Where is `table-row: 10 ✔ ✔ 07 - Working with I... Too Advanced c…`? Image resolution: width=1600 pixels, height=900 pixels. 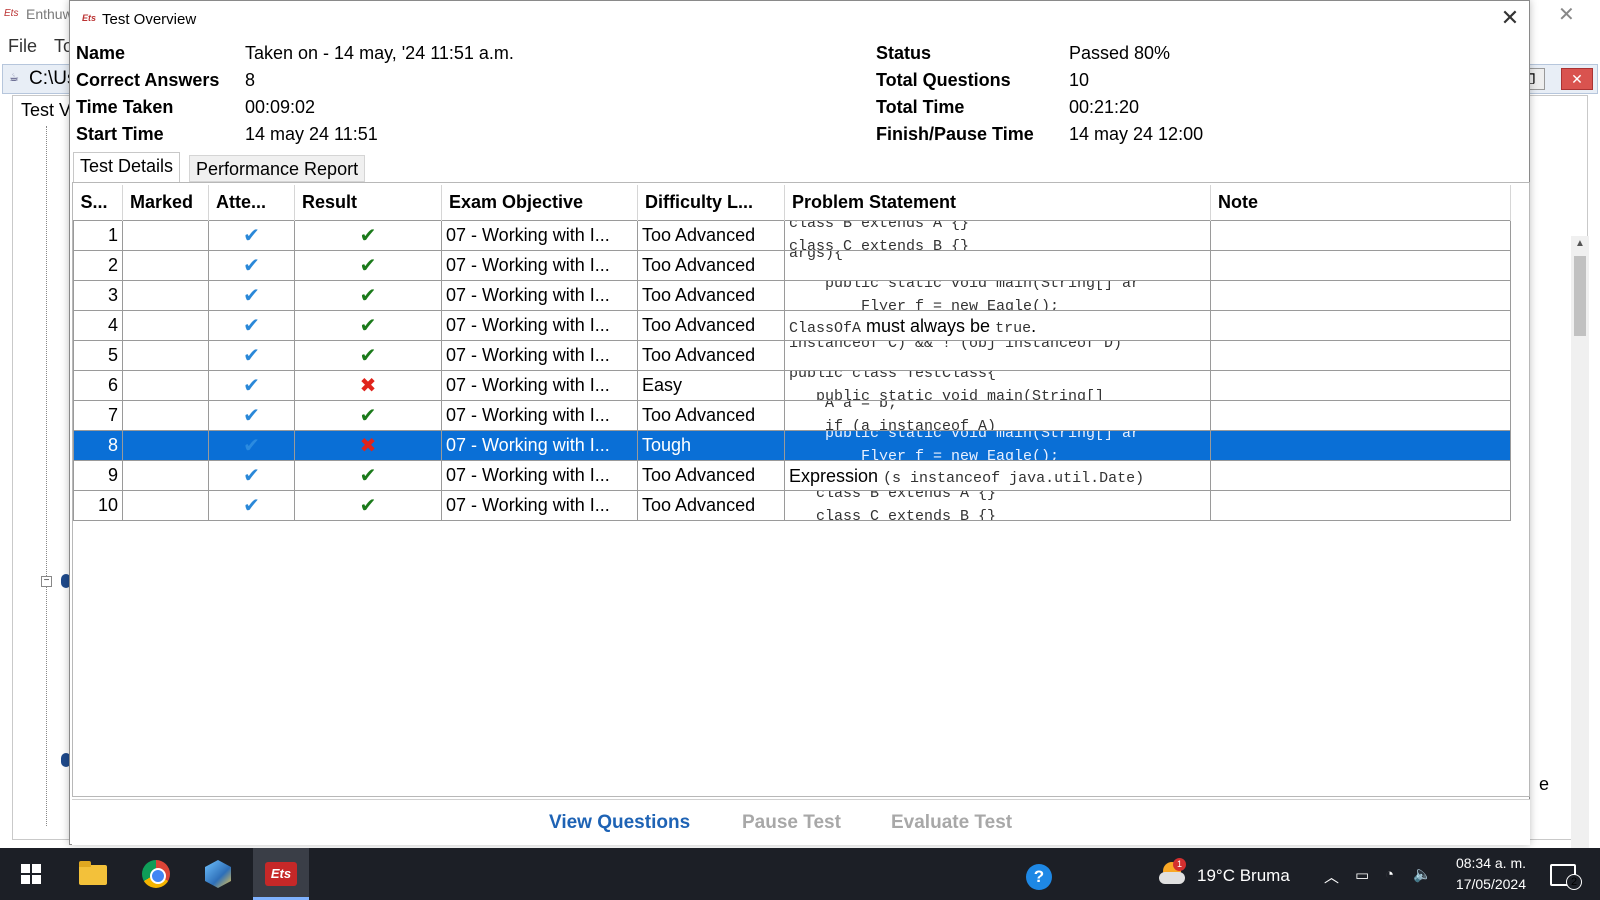
table-row: 10 ✔ ✔ 07 - Working with I... Too Advanced c… is located at coordinates (792, 505).